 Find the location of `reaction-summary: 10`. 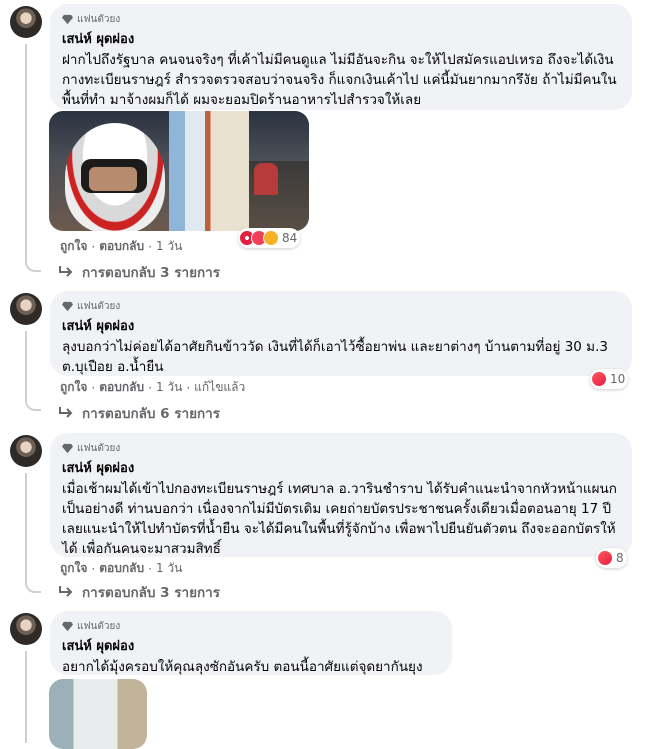

reaction-summary: 10 is located at coordinates (609, 379).